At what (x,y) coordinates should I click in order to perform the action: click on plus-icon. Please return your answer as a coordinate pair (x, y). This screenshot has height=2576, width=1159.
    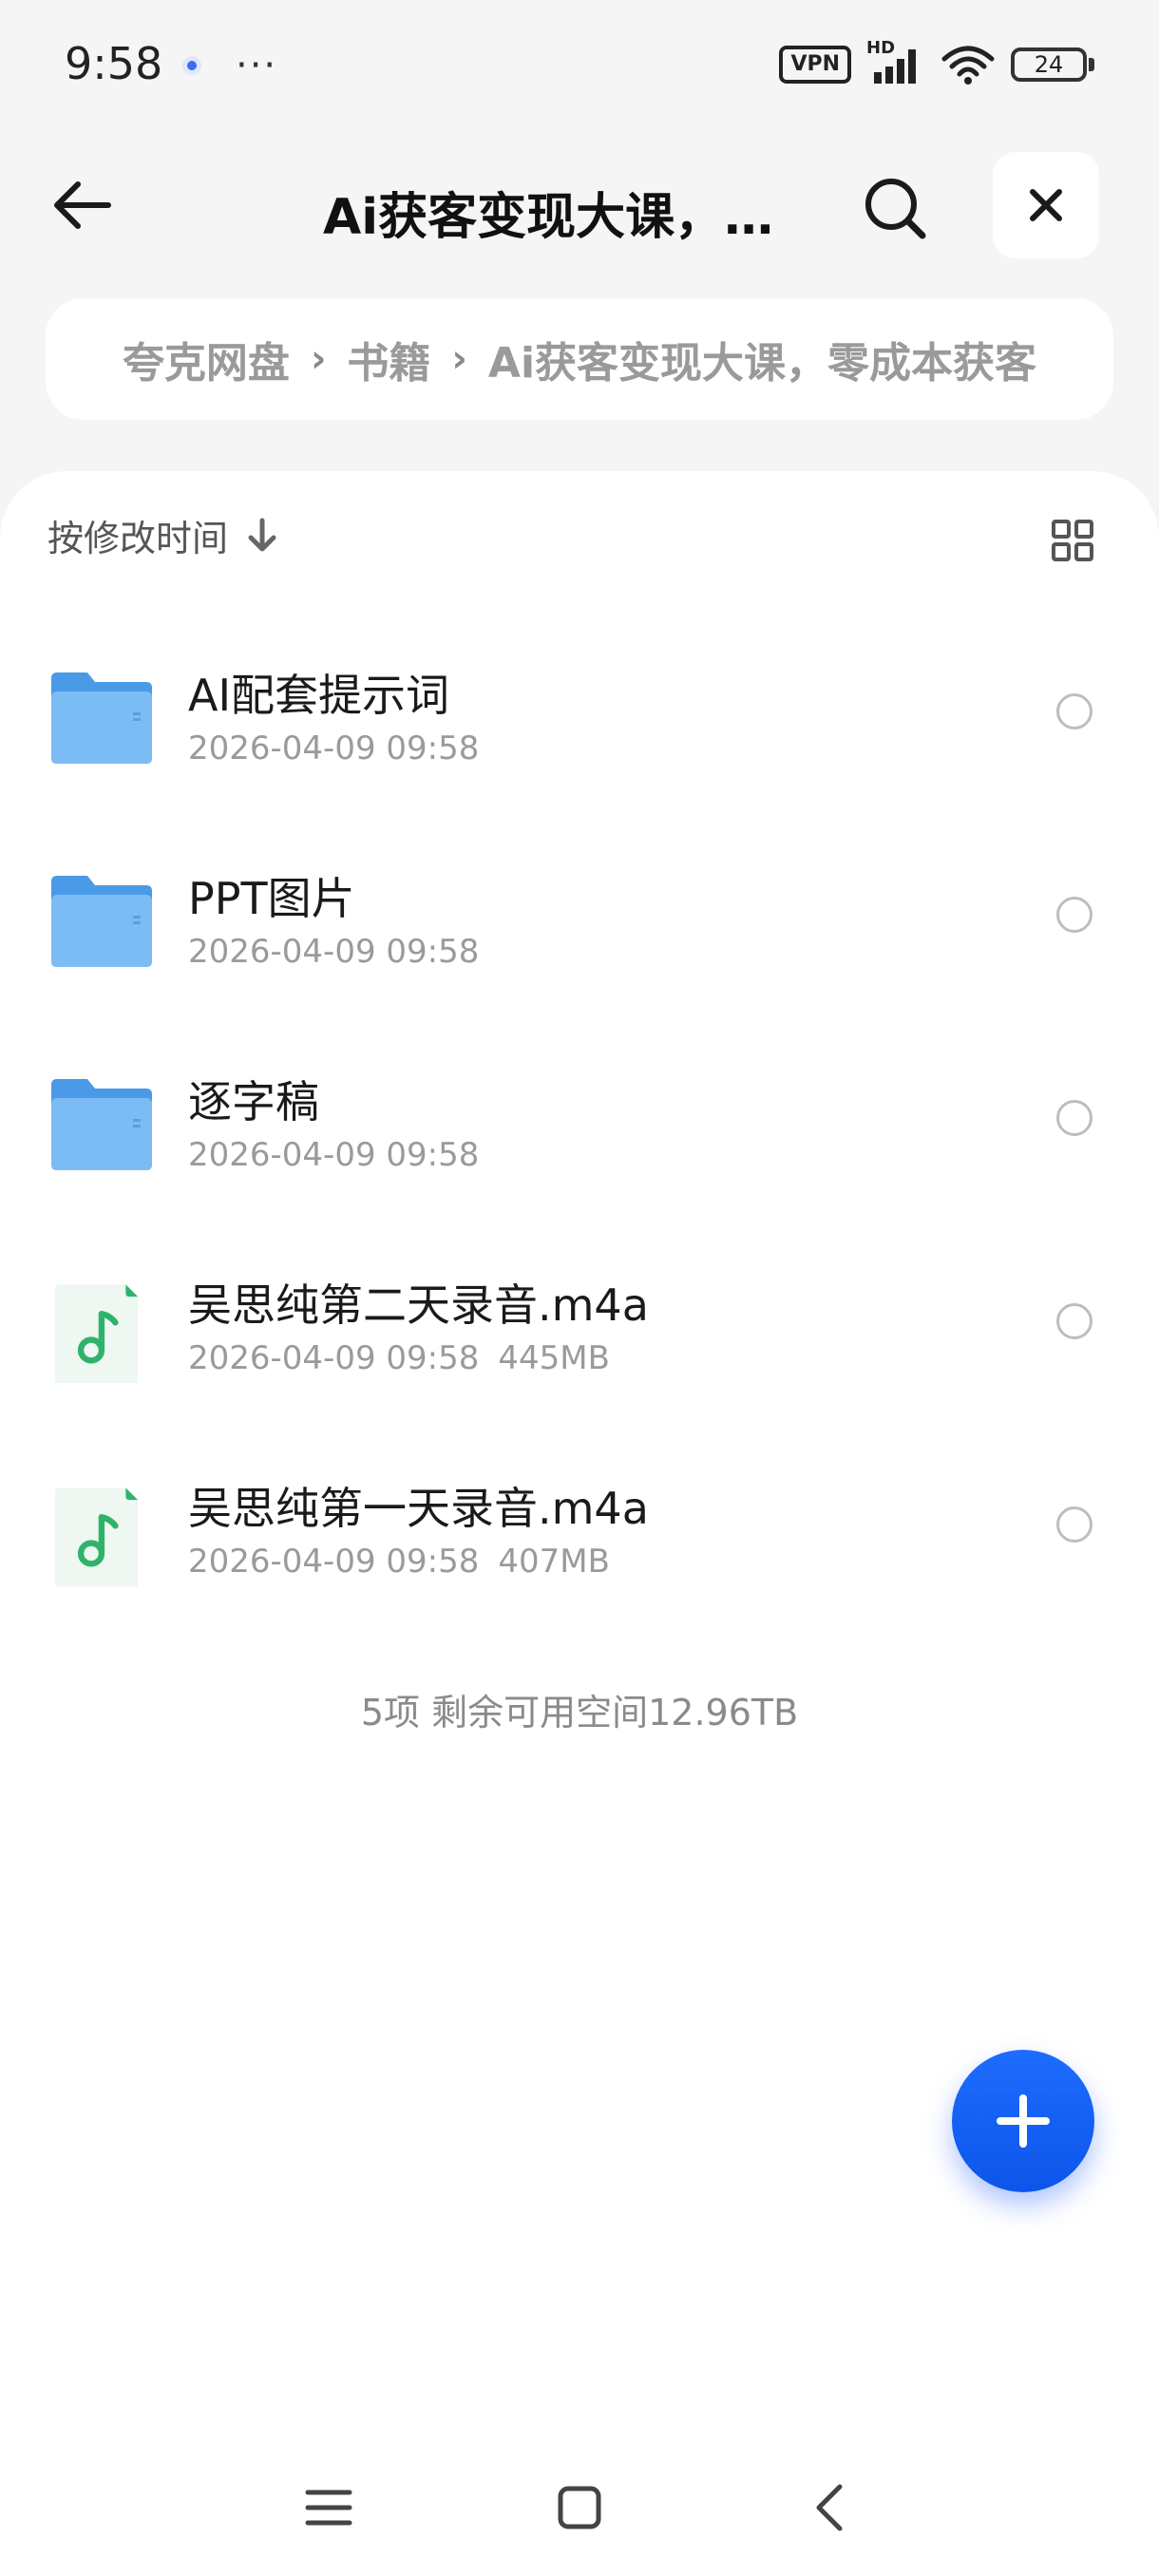
    Looking at the image, I should click on (1023, 2121).